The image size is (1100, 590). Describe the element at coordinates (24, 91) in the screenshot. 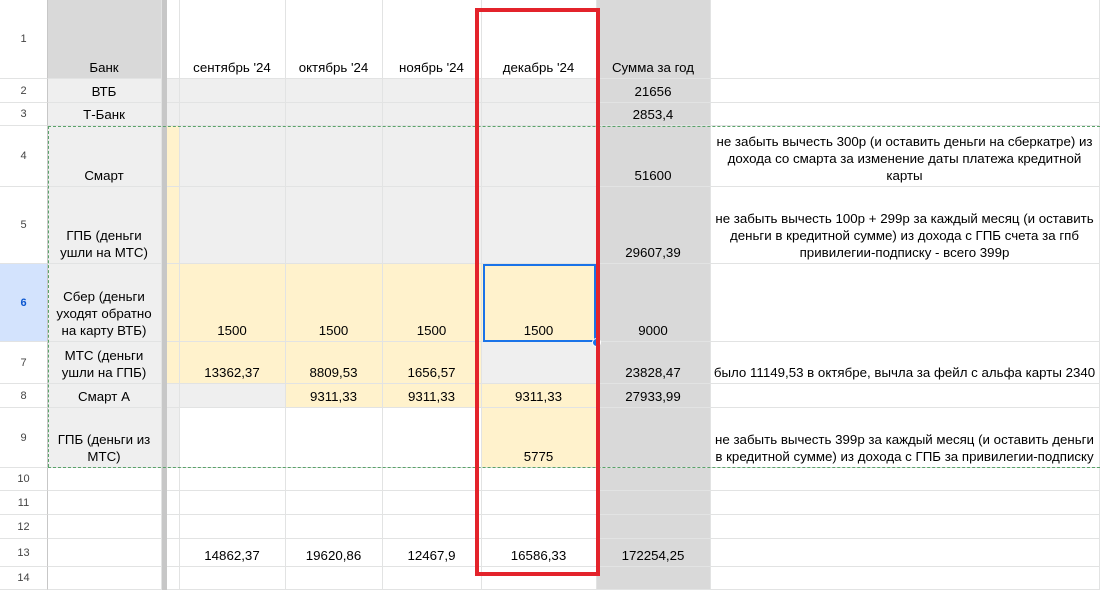

I see `row-header: 2` at that location.